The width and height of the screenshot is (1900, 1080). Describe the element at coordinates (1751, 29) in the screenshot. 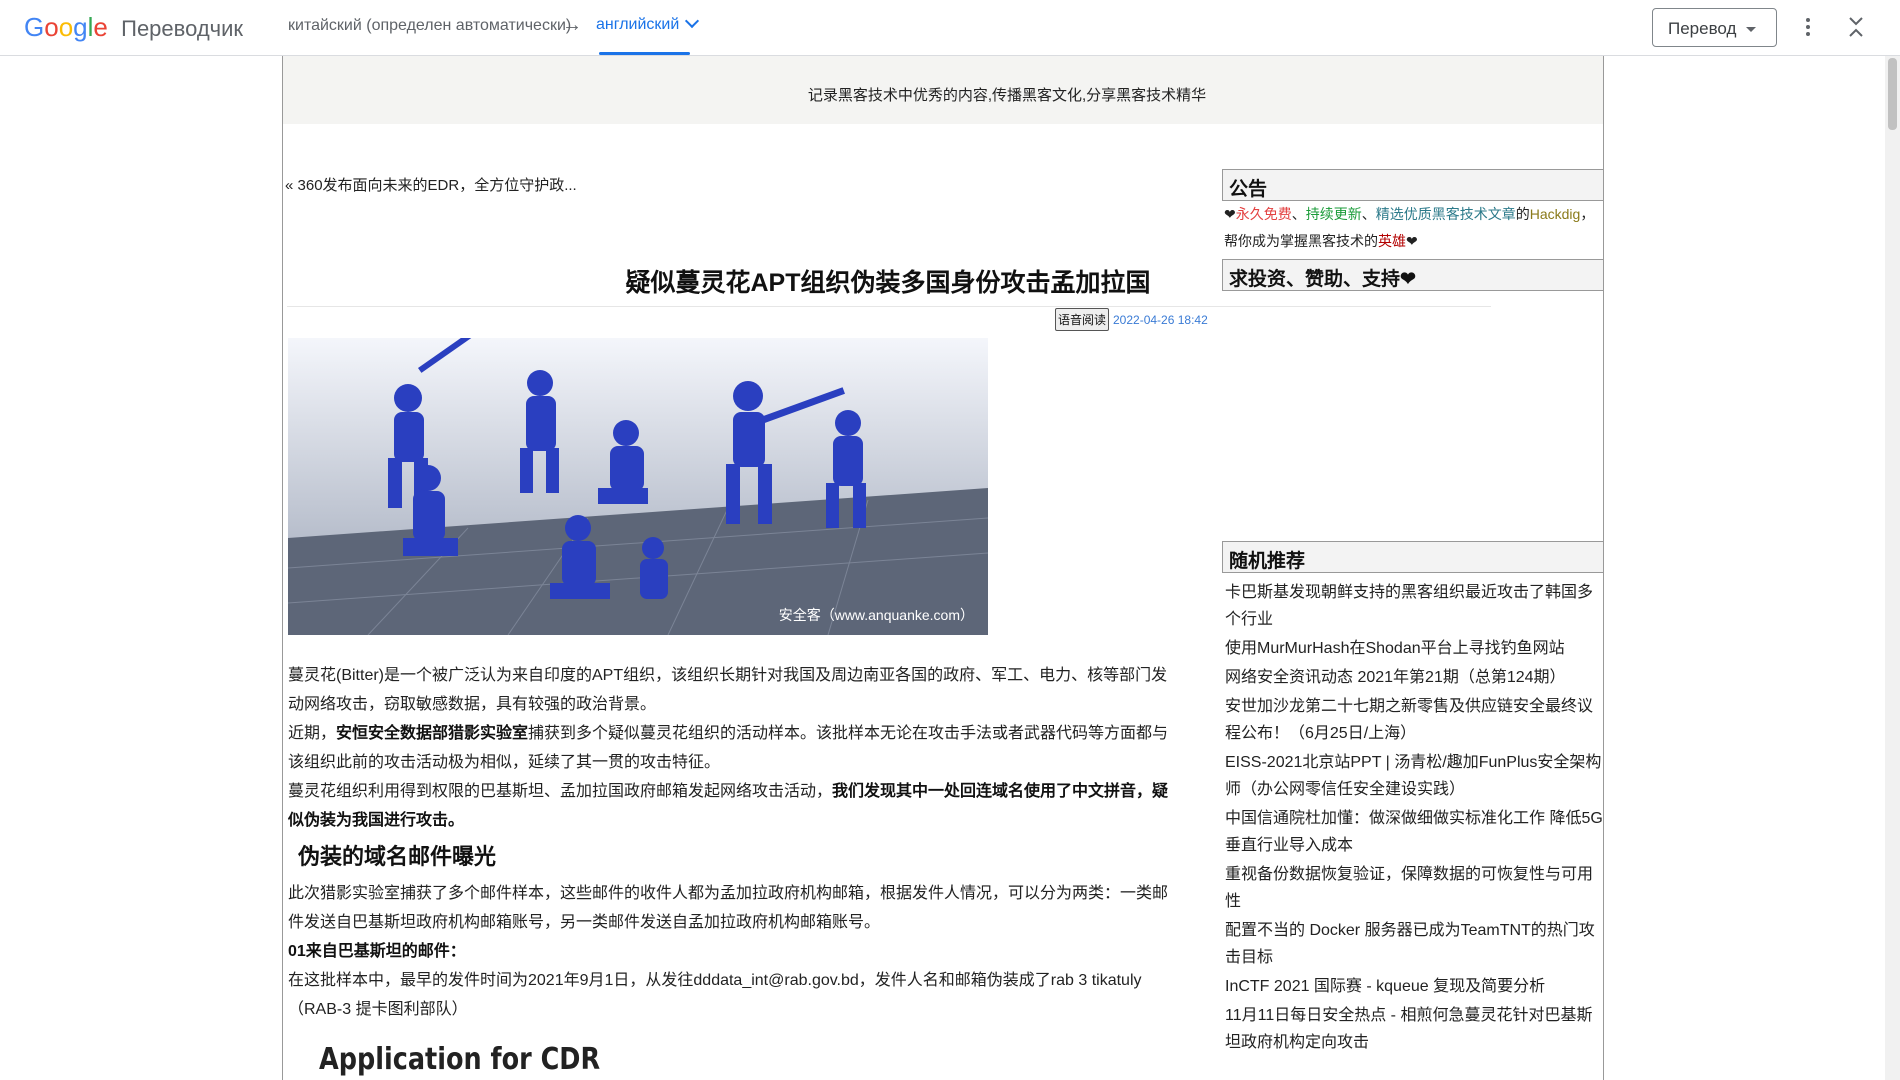

I see `dropdown-caret-icon` at that location.